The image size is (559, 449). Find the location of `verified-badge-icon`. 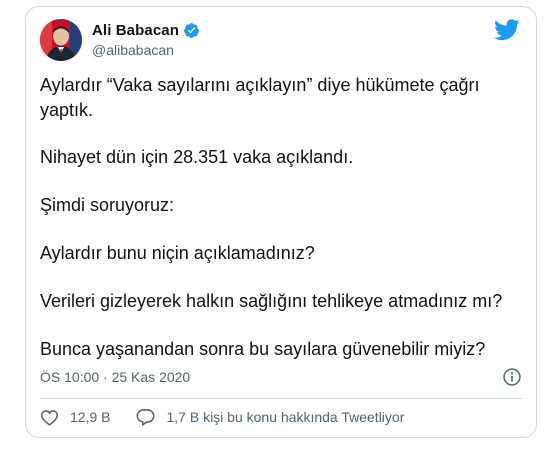

verified-badge-icon is located at coordinates (191, 30).